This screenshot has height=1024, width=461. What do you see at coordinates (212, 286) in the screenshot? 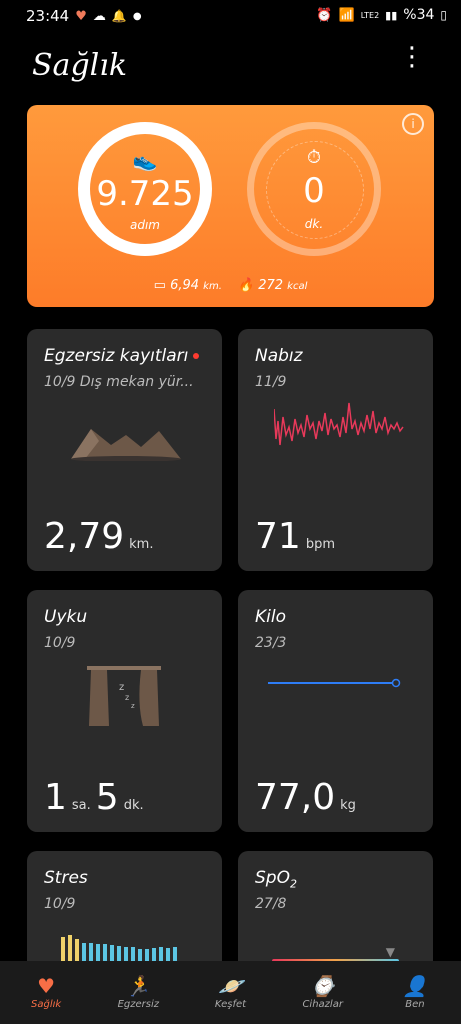
I see `distance-unit: km.` at bounding box center [212, 286].